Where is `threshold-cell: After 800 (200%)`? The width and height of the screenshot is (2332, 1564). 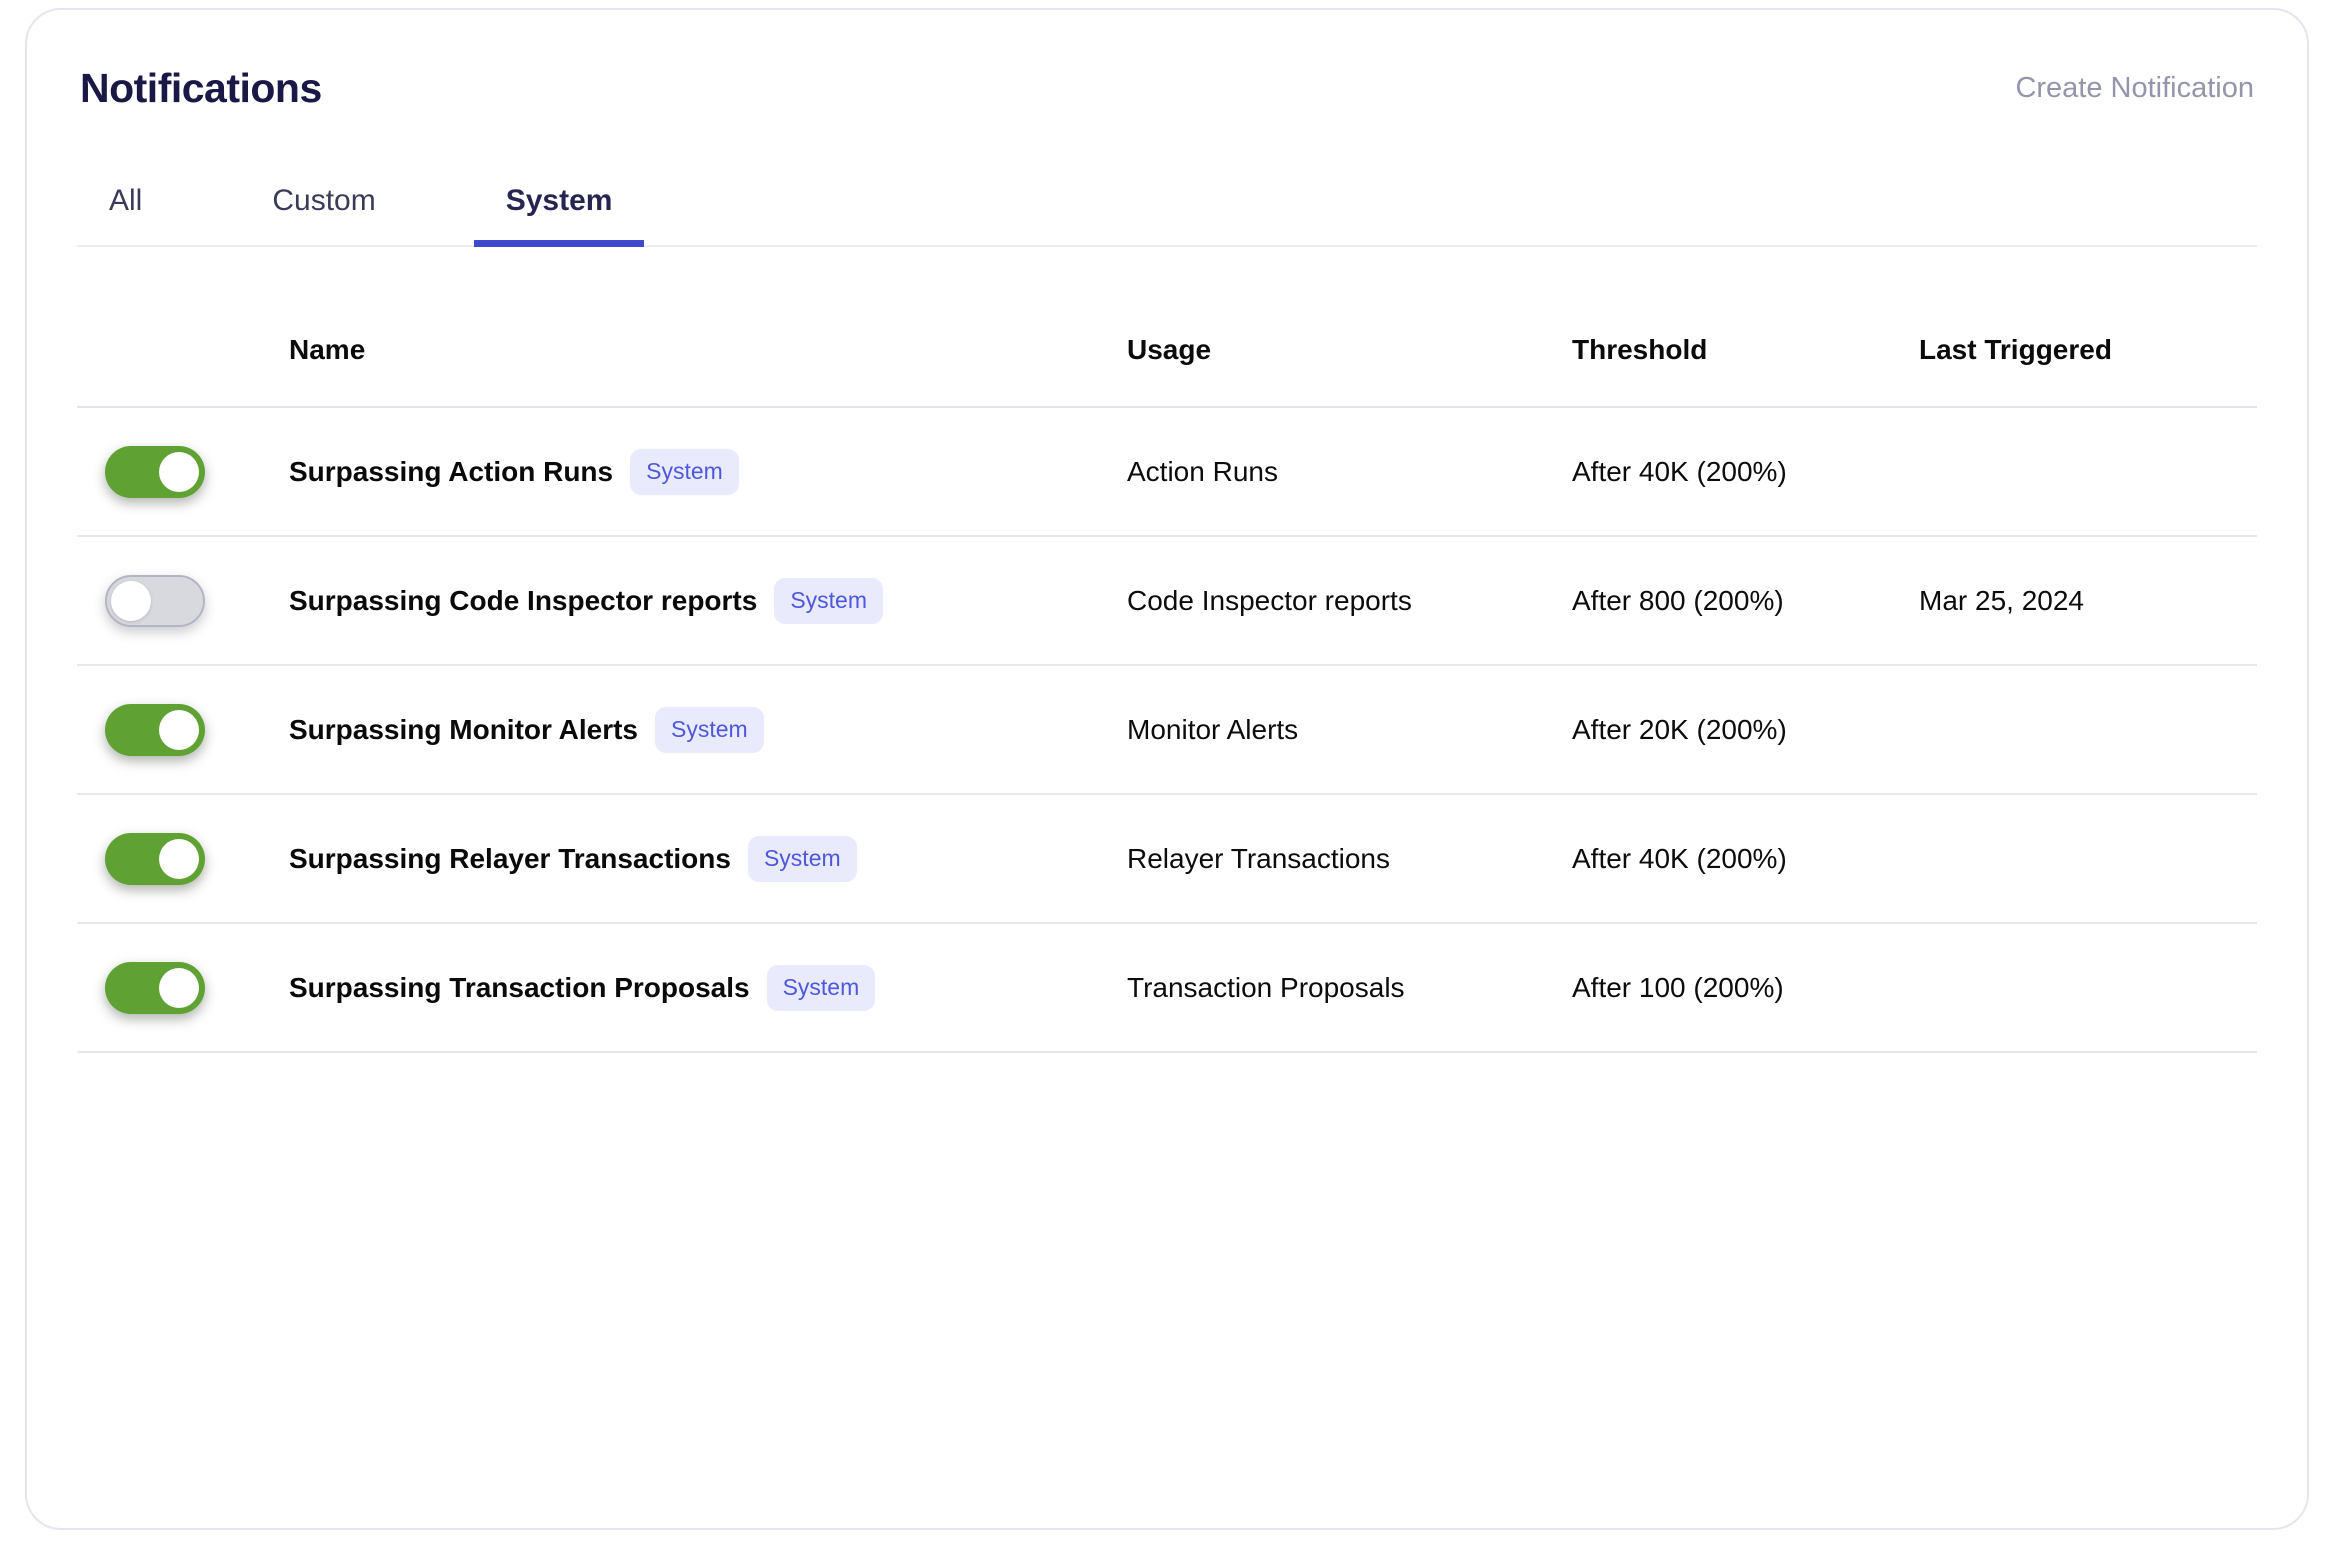
threshold-cell: After 800 (200%) is located at coordinates (1678, 600).